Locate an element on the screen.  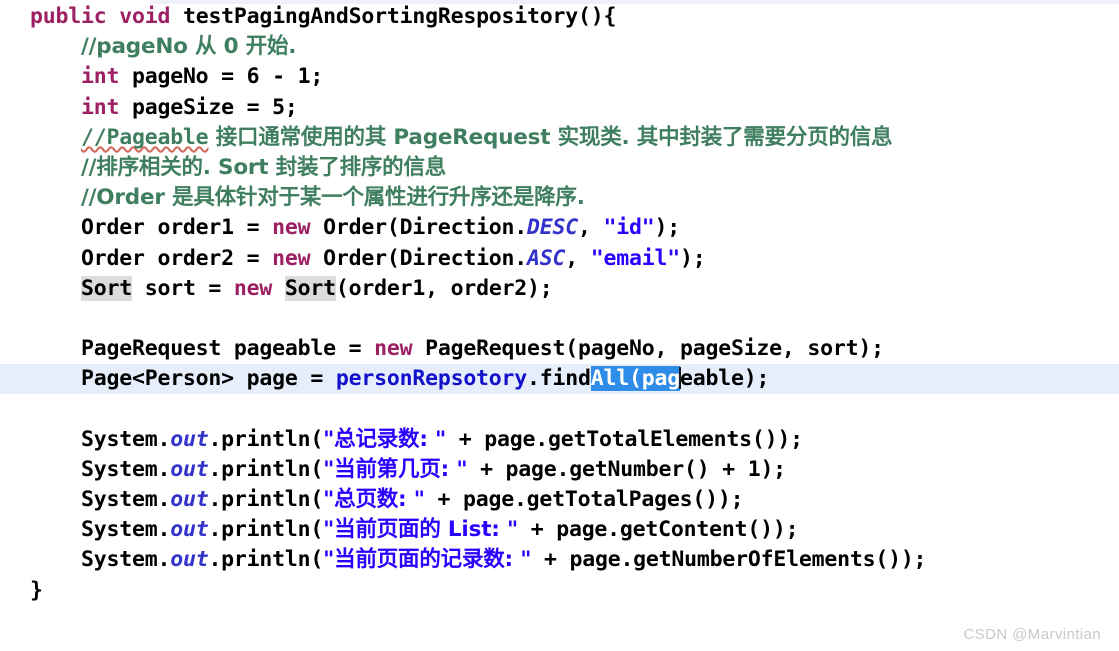
page-decl: Page<Person> page = is located at coordinates (208, 379).